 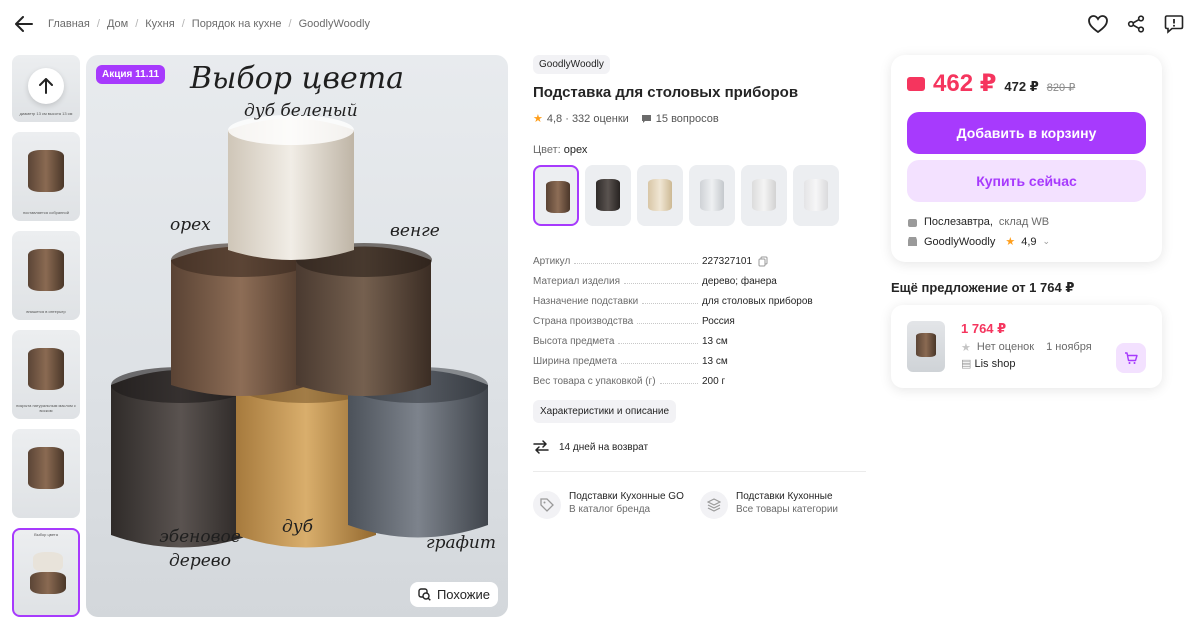 I want to click on add-to-cart-button: Добавить в корзину, so click(x=1026, y=133).